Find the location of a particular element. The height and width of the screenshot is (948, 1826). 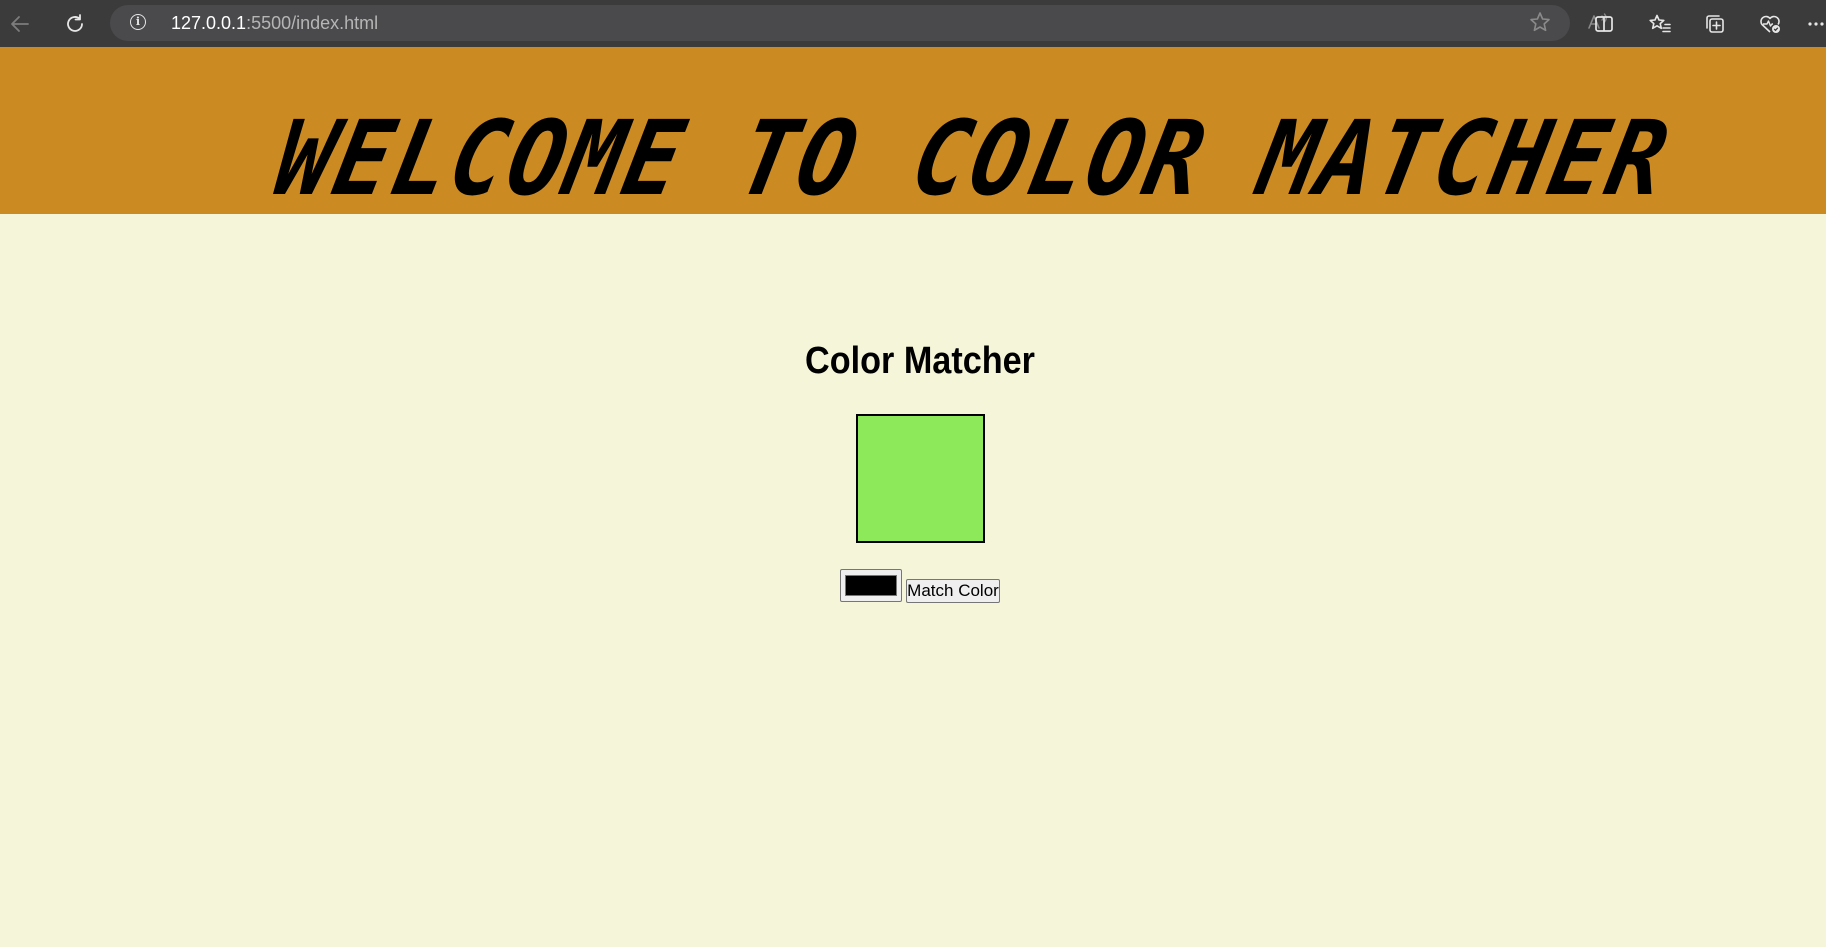

browser-essentials-icon is located at coordinates (1770, 24).